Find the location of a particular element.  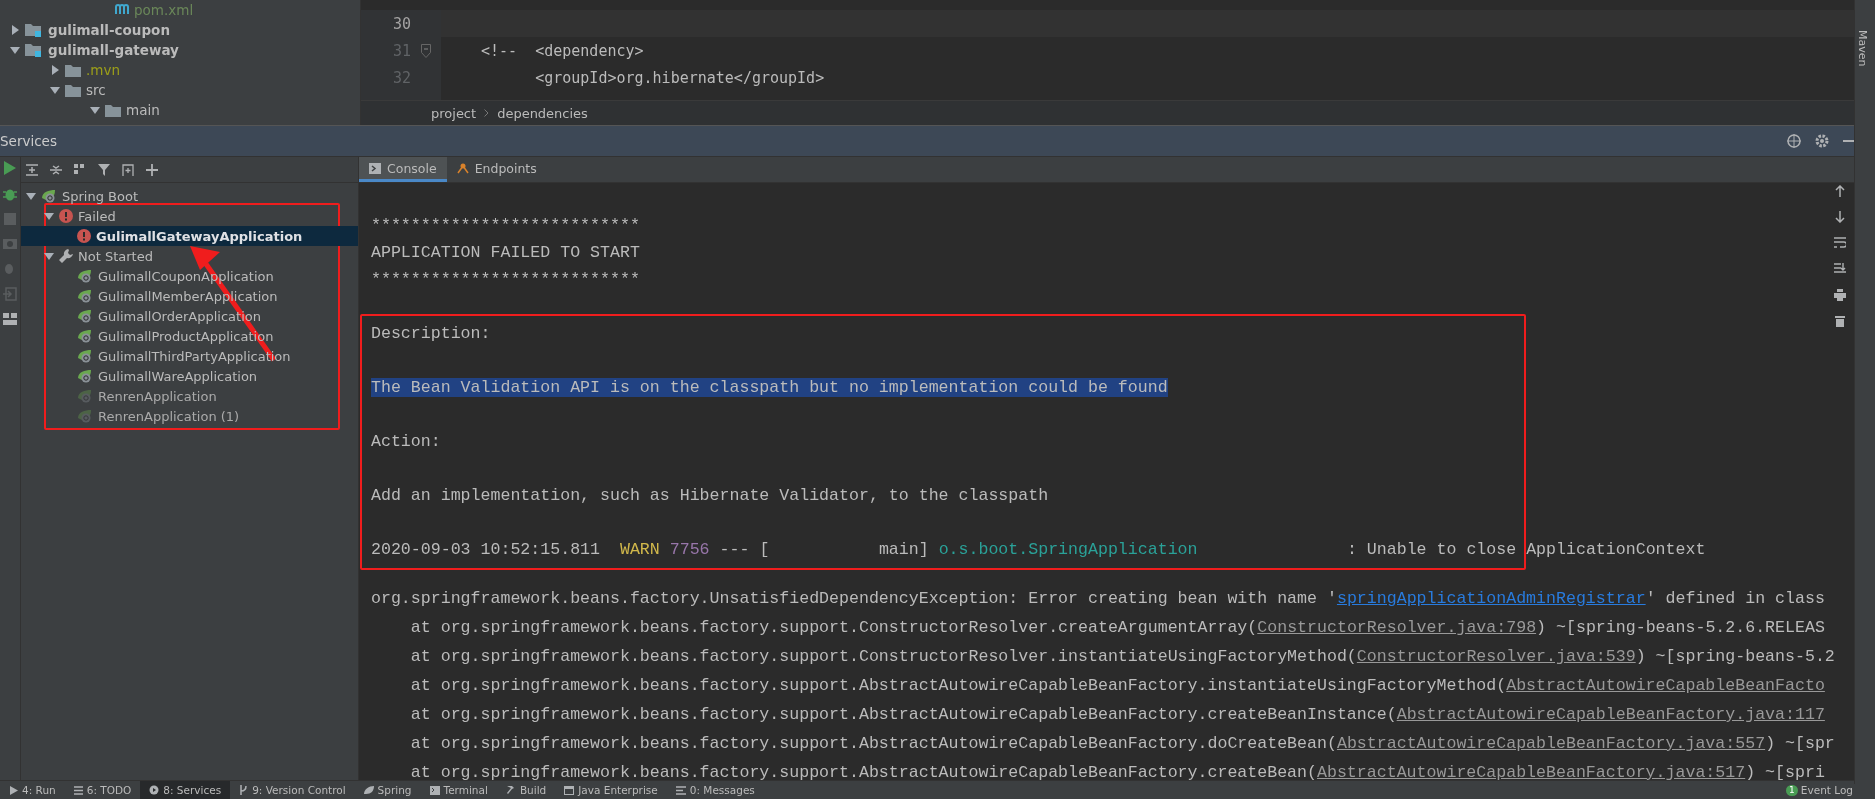

side-tab: Maven is located at coordinates (1862, 48).